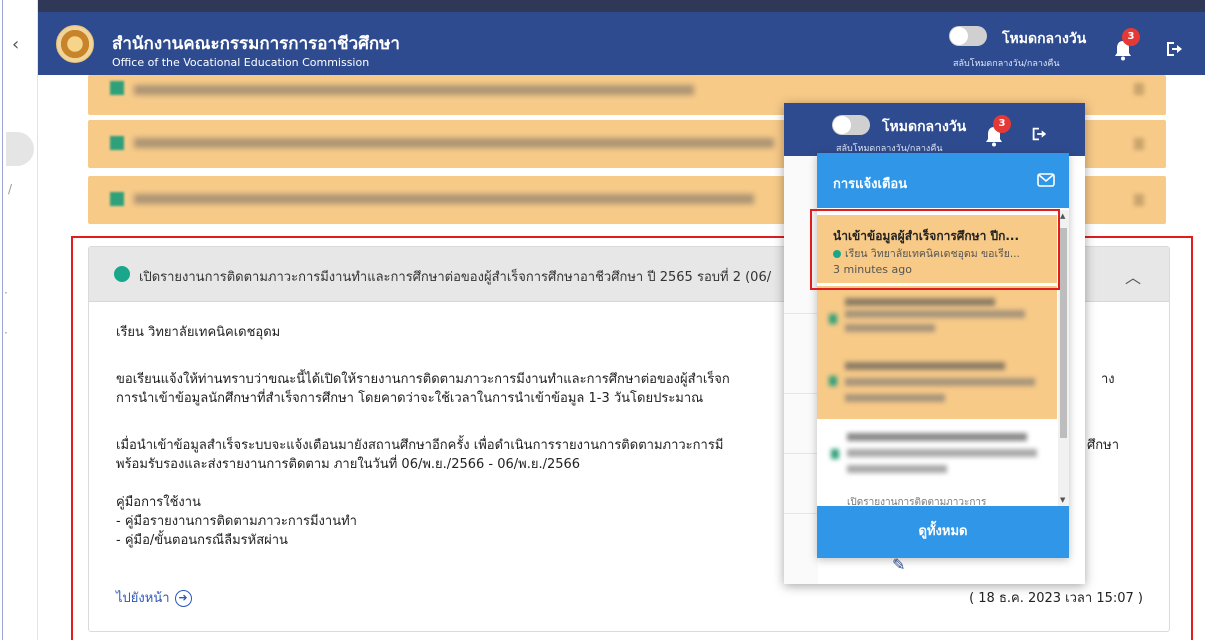 This screenshot has height=640, width=1205. I want to click on scroll-down-icon: ▼, so click(1062, 500).